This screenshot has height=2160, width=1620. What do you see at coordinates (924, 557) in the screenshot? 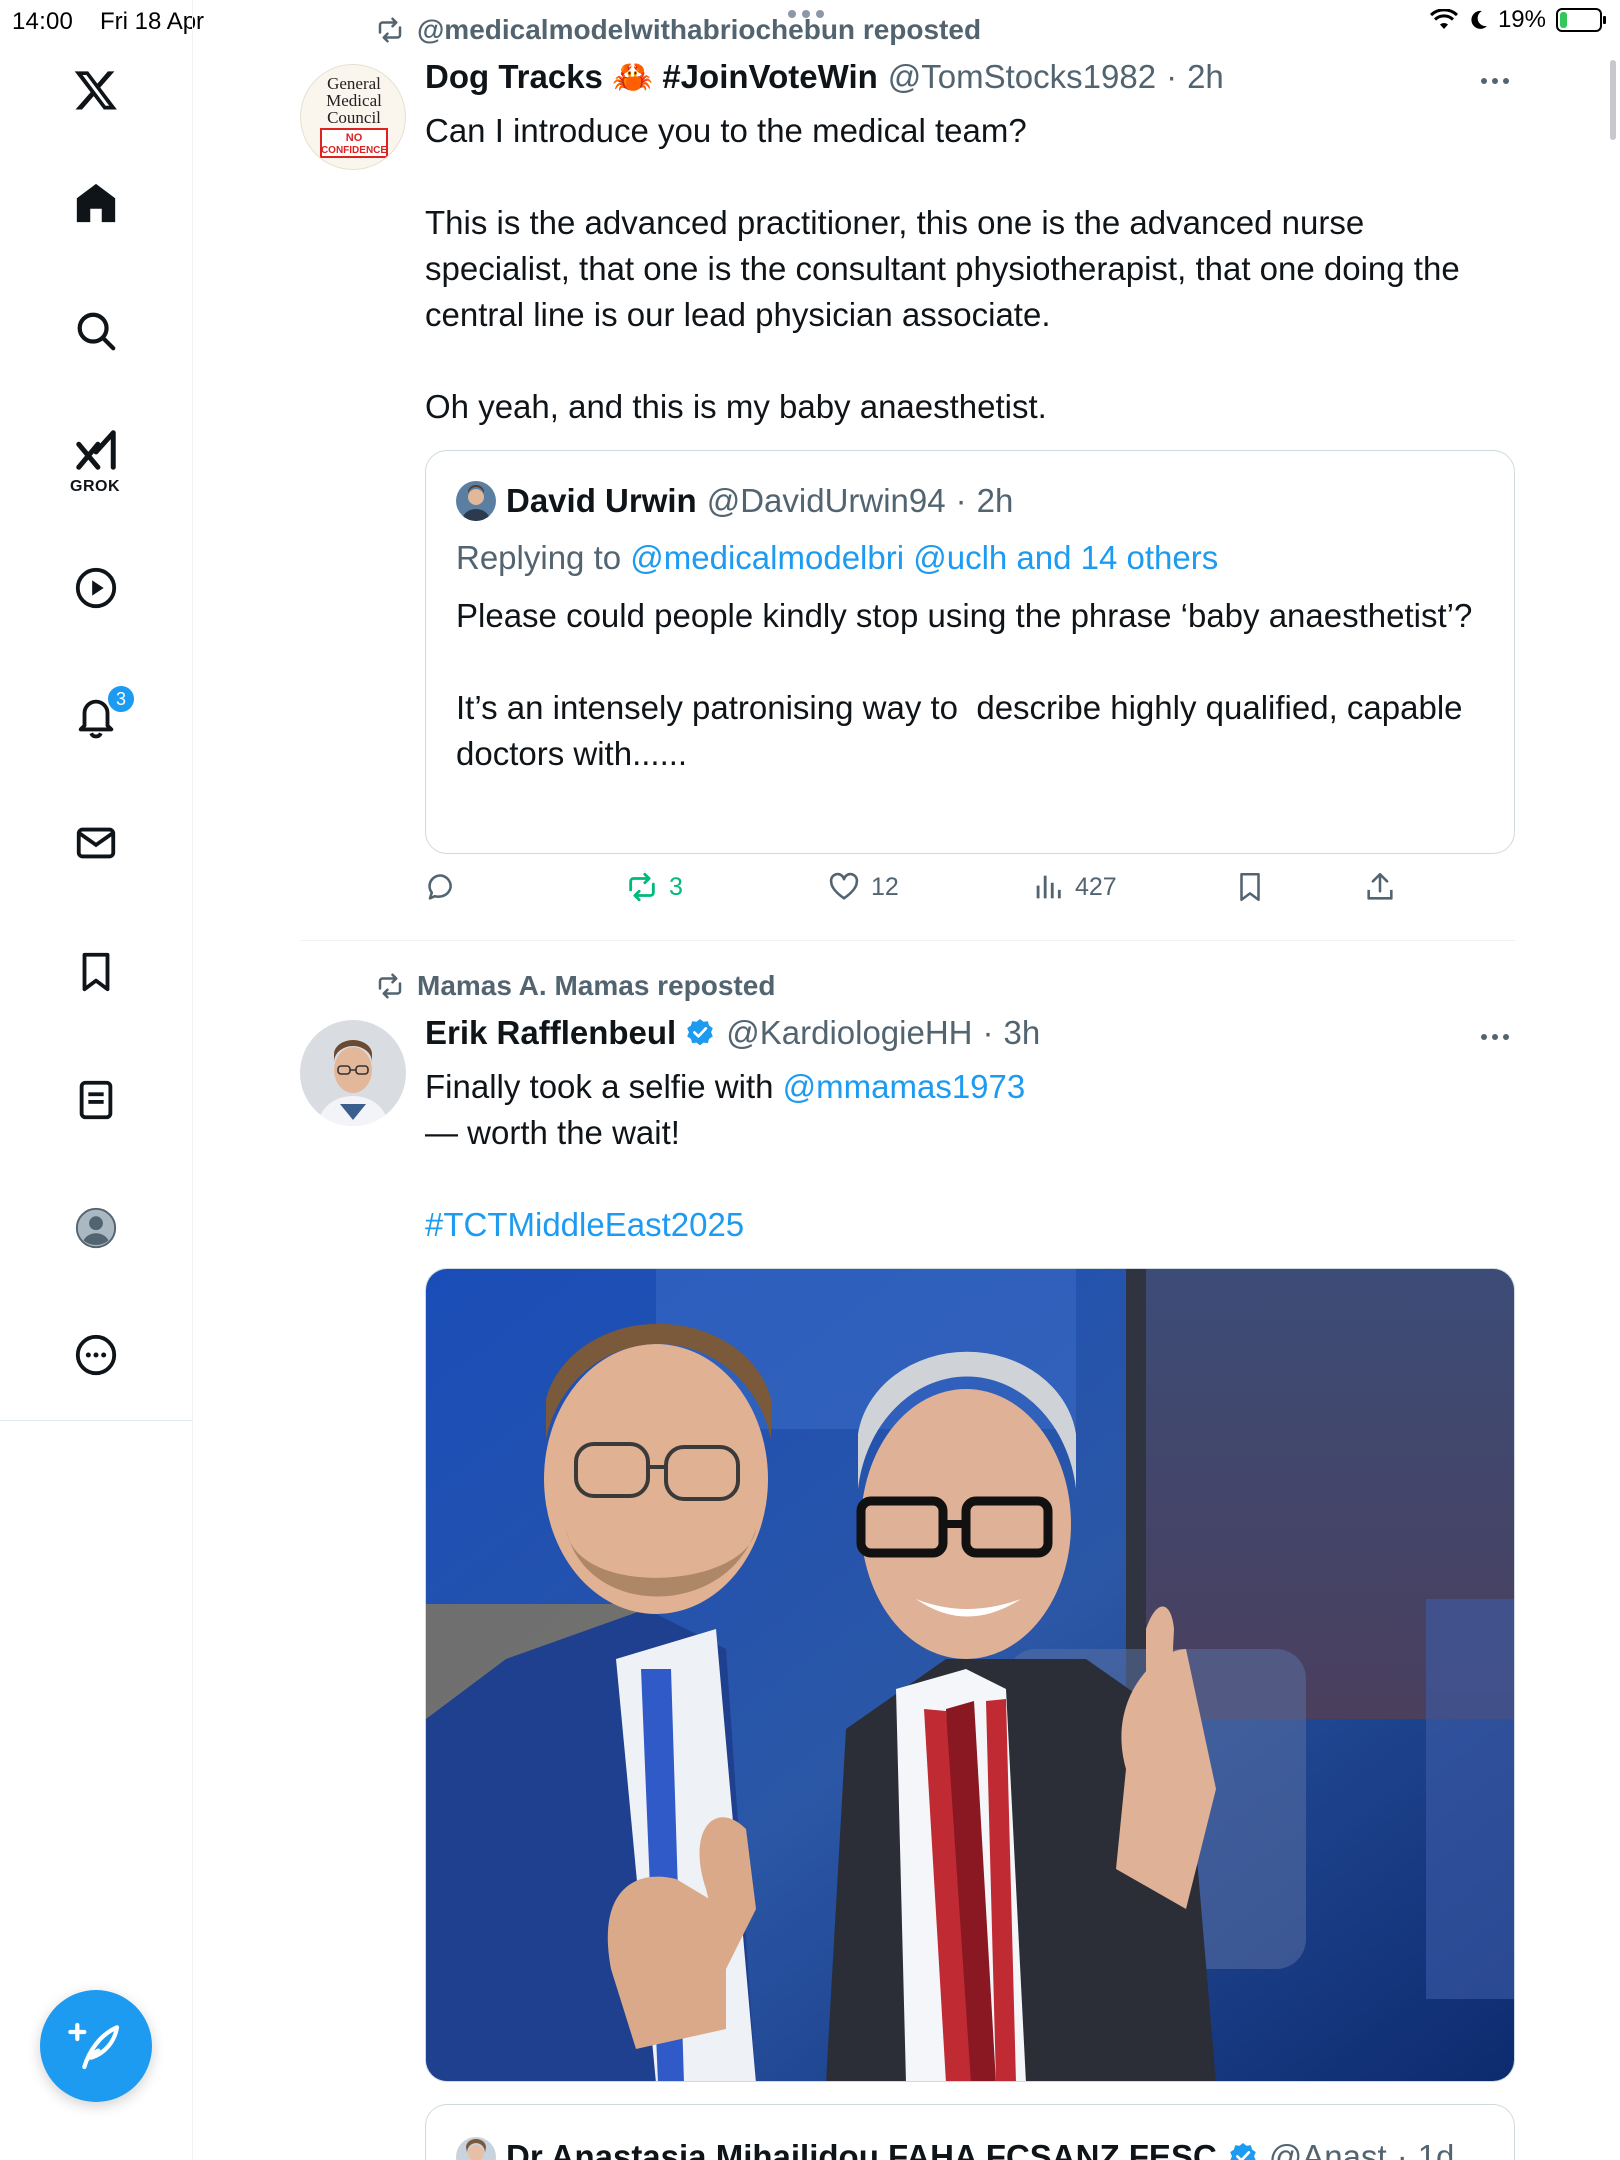
I see `replying-to-users: @medicalmodelbri @uclh and 14 others` at bounding box center [924, 557].